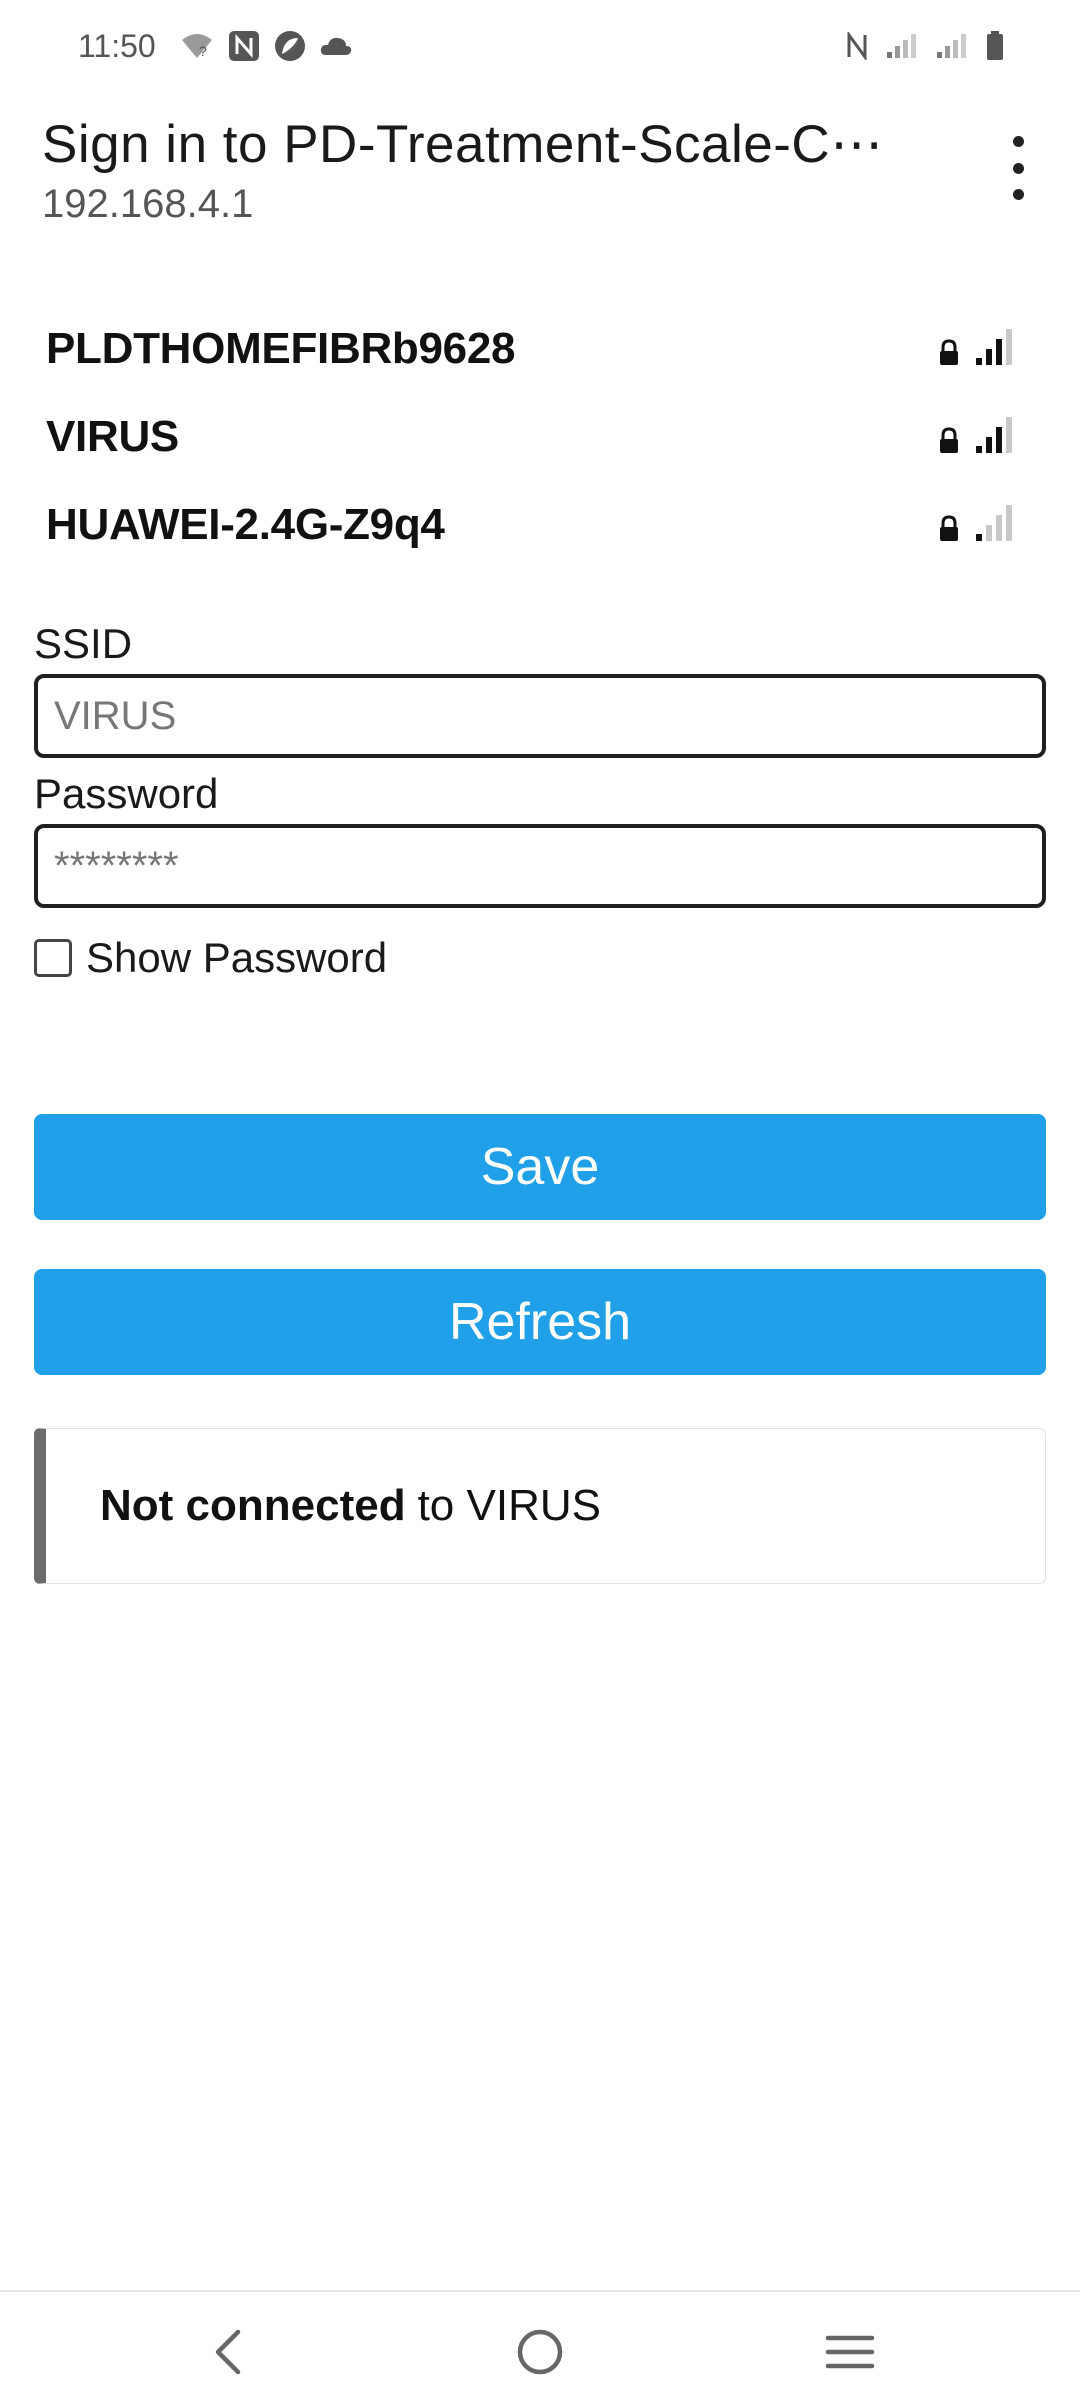 The width and height of the screenshot is (1080, 2402). I want to click on wifi-unknown-icon: ?, so click(197, 48).